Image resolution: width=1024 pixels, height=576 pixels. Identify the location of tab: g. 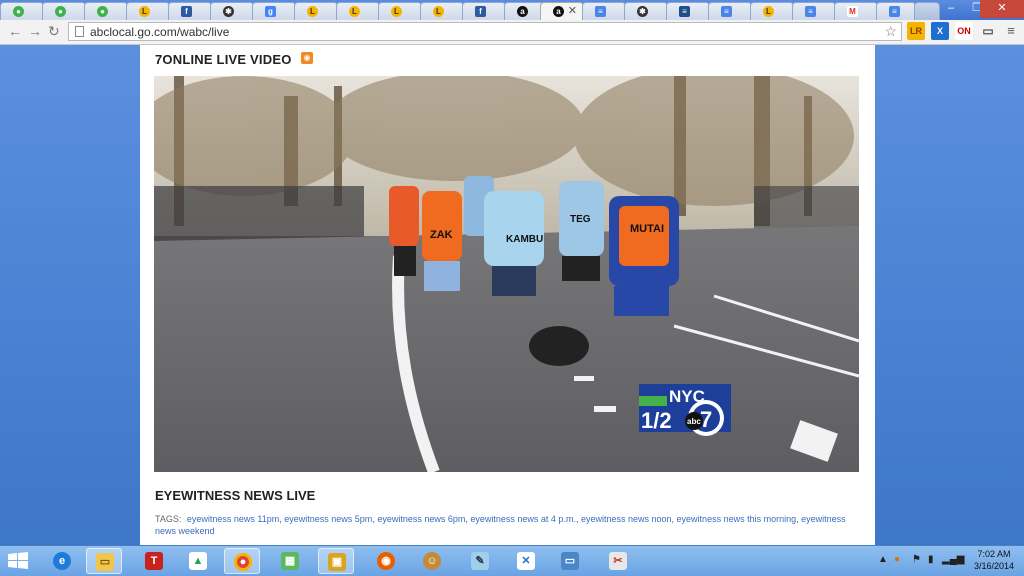
(274, 11).